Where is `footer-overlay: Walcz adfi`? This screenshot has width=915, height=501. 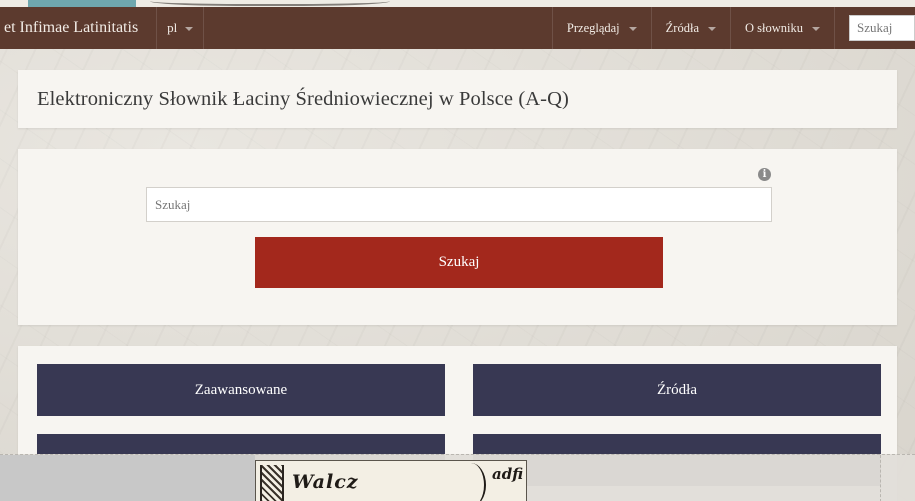
footer-overlay: Walcz adfi is located at coordinates (457, 477).